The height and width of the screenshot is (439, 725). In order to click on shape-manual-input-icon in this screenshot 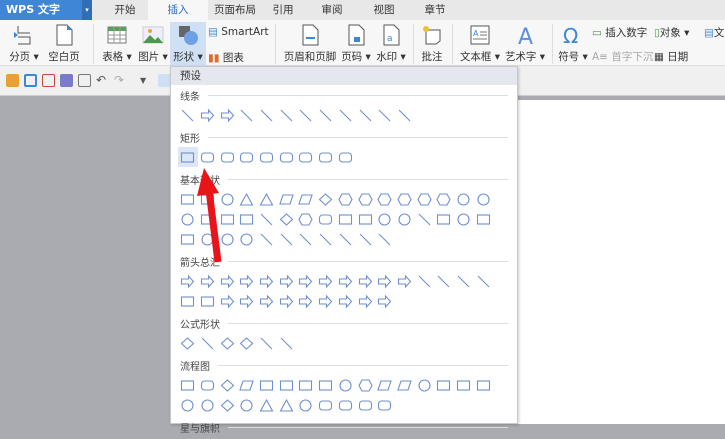, I will do `click(385, 385)`.